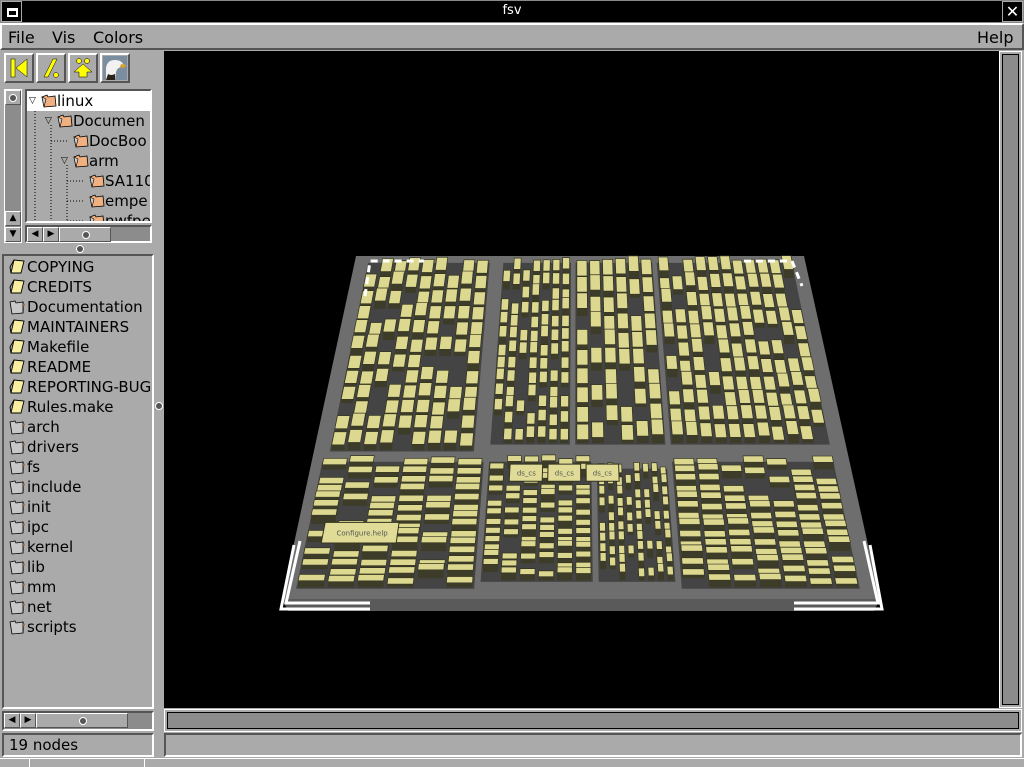 The image size is (1024, 767). I want to click on file-list-item: scripts, so click(43, 627).